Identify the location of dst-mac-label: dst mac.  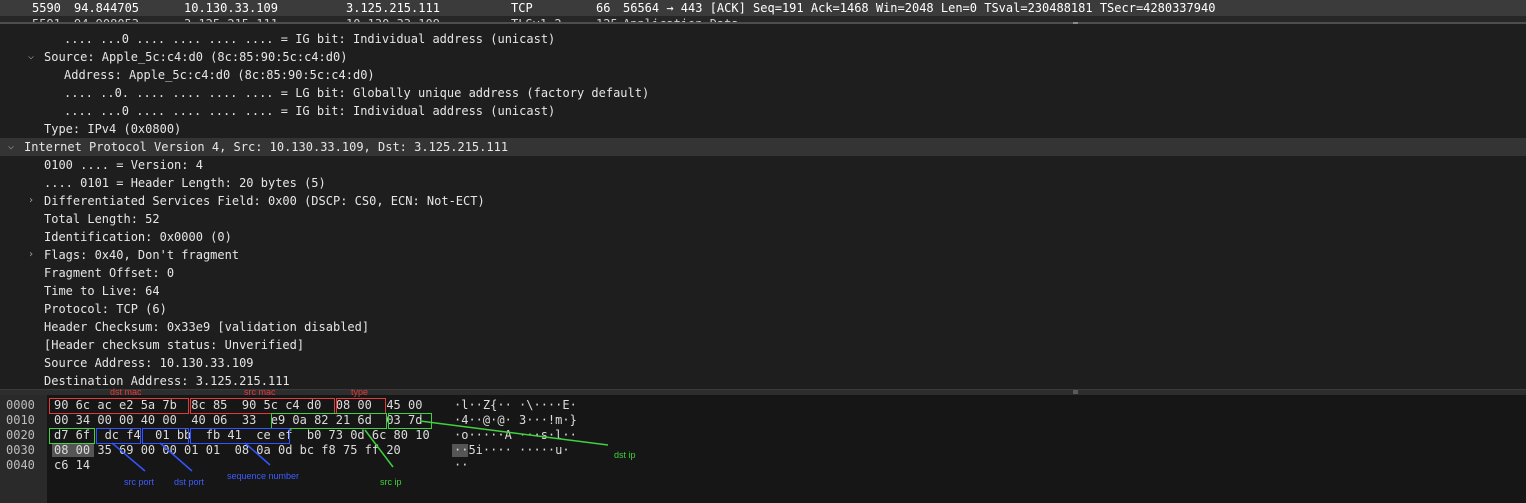
(126, 392).